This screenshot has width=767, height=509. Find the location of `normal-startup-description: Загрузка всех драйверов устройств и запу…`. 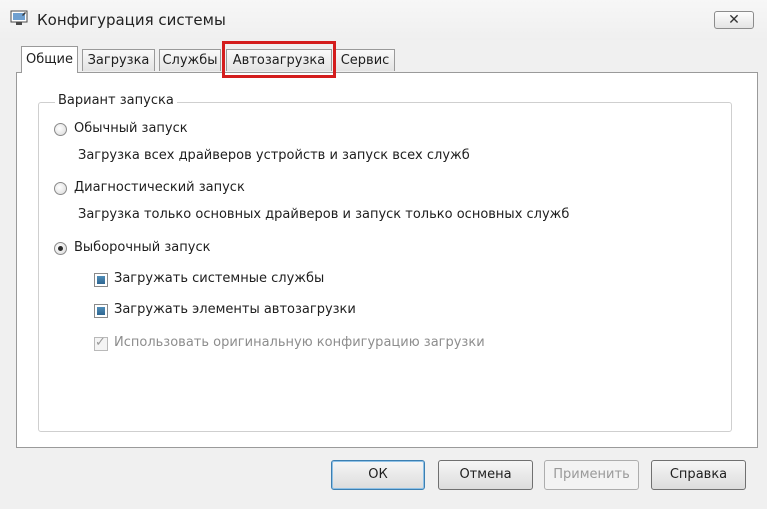

normal-startup-description: Загрузка всех драйверов устройств и запу… is located at coordinates (274, 155).